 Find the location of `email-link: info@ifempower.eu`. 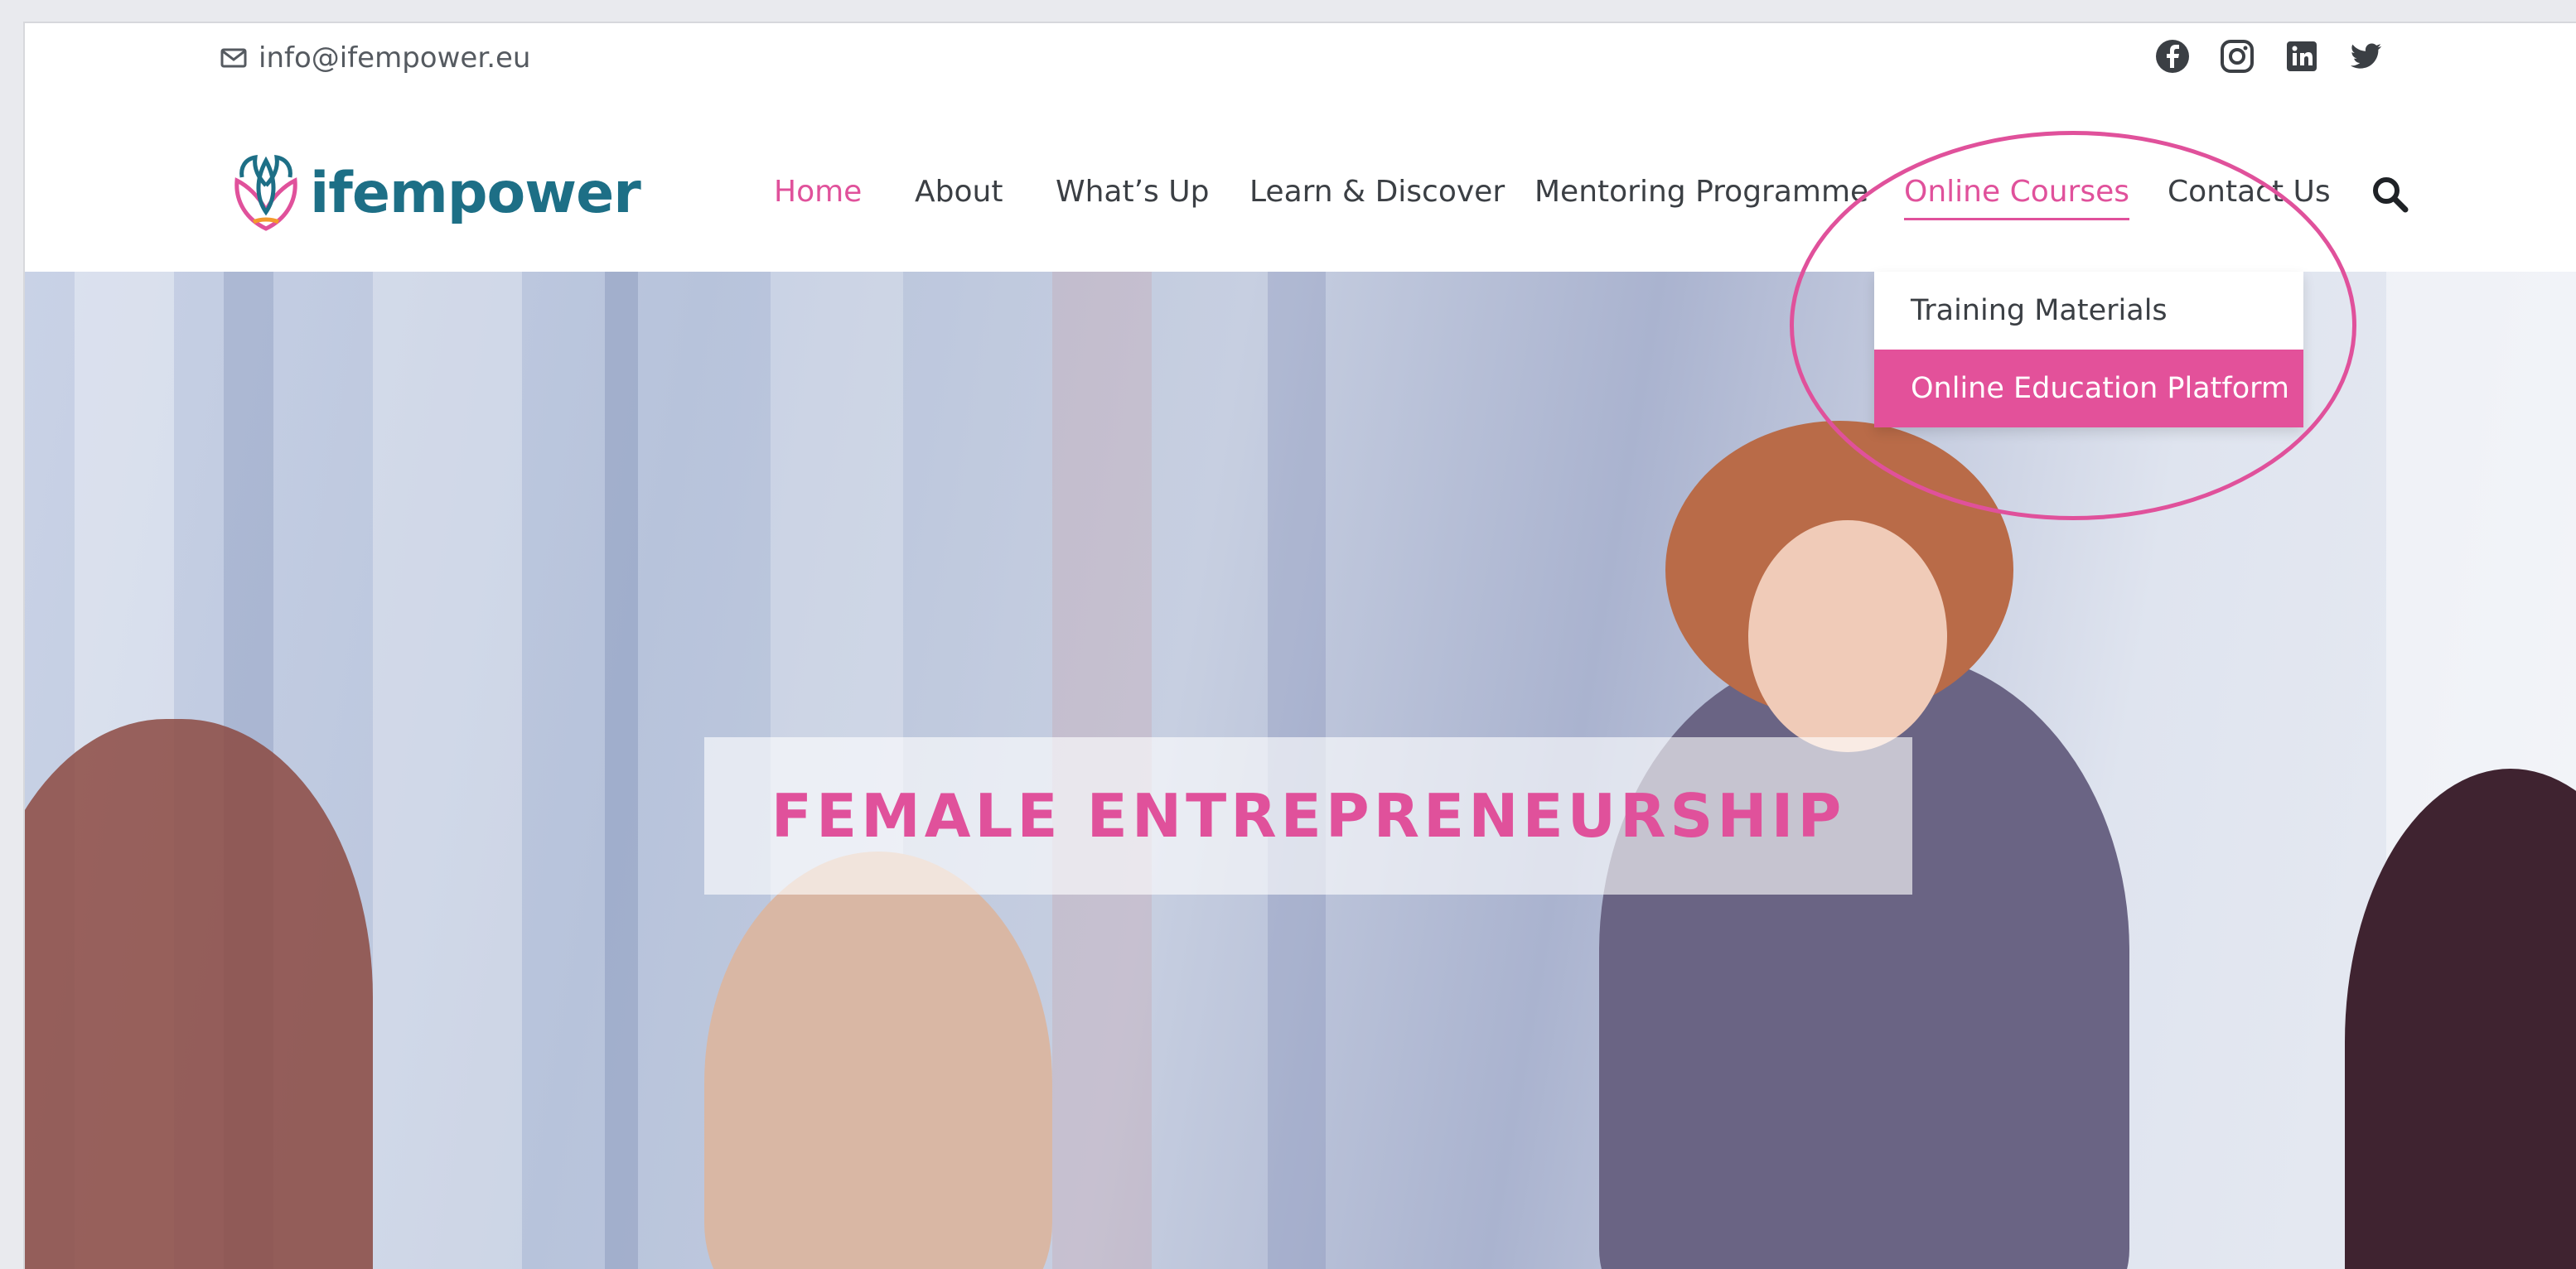

email-link: info@ifempower.eu is located at coordinates (375, 58).